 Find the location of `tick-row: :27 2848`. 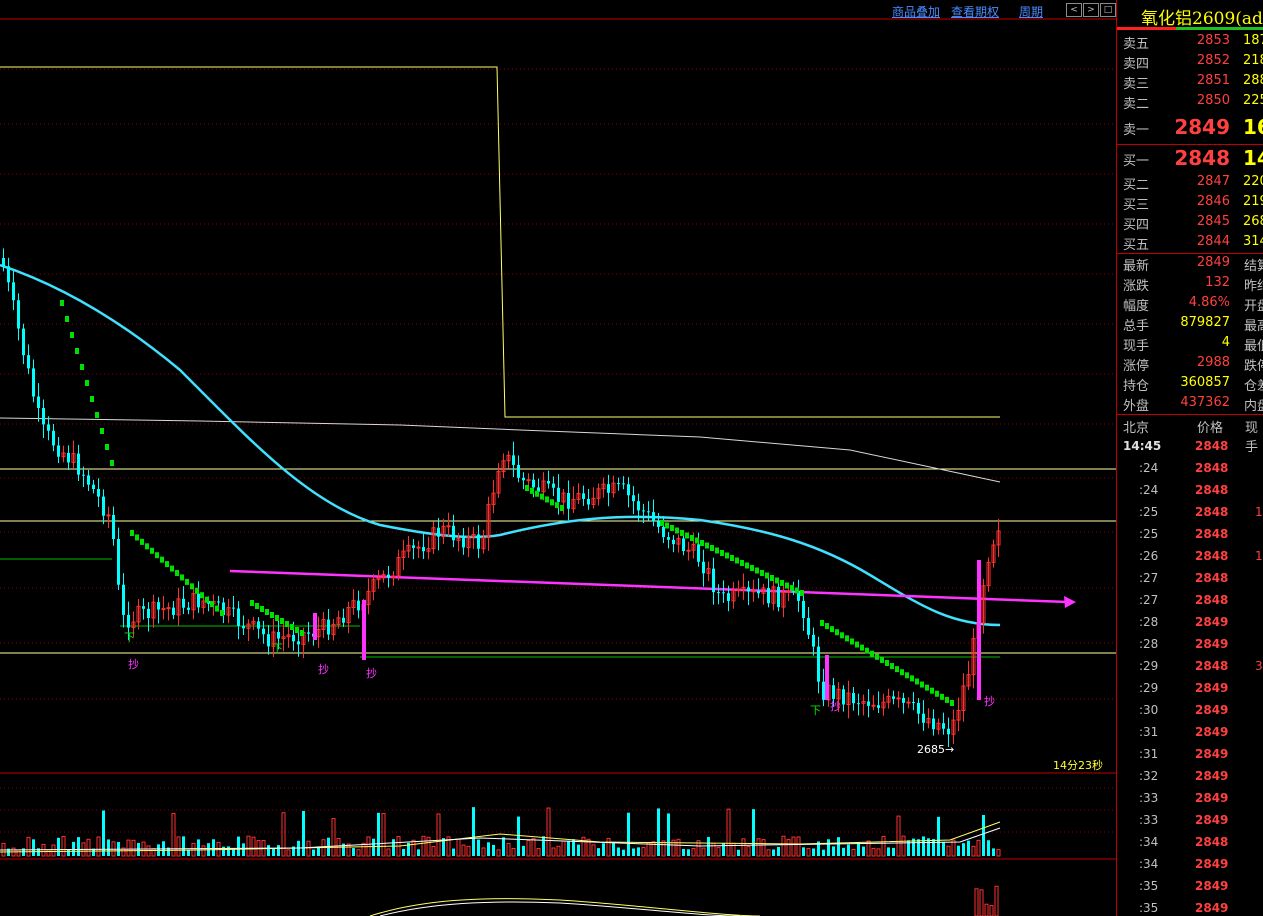

tick-row: :27 2848 is located at coordinates (1190, 604).